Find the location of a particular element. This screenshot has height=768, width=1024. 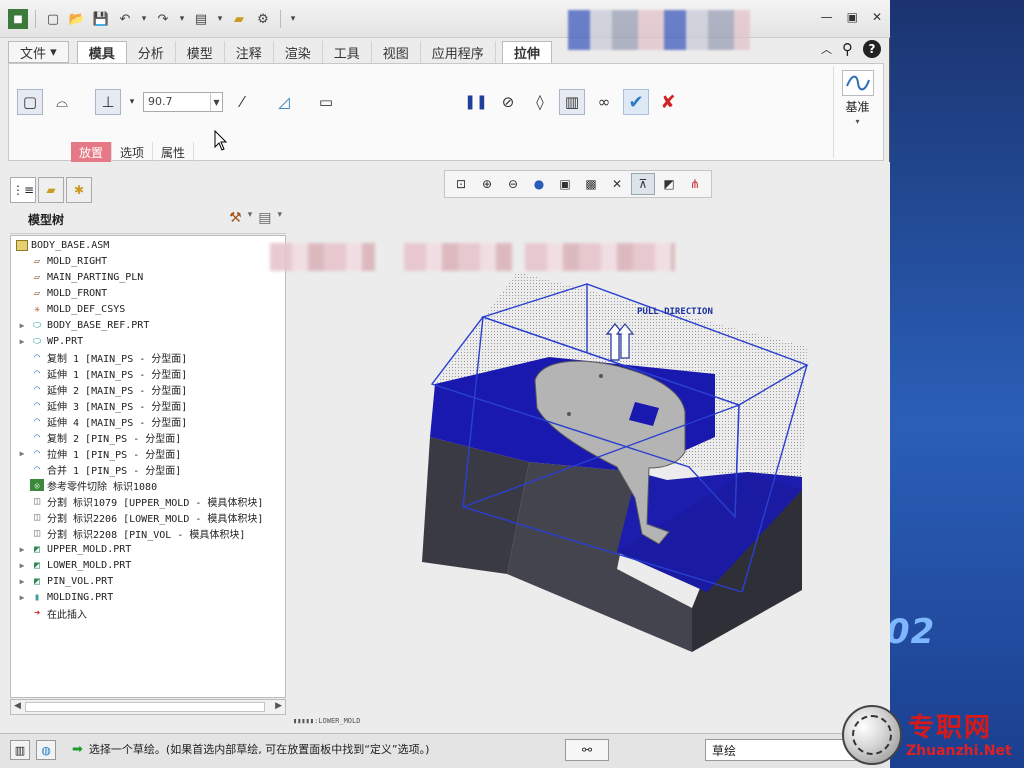

tree-settings-dropdown-icon: ▾ is located at coordinates (250, 218).